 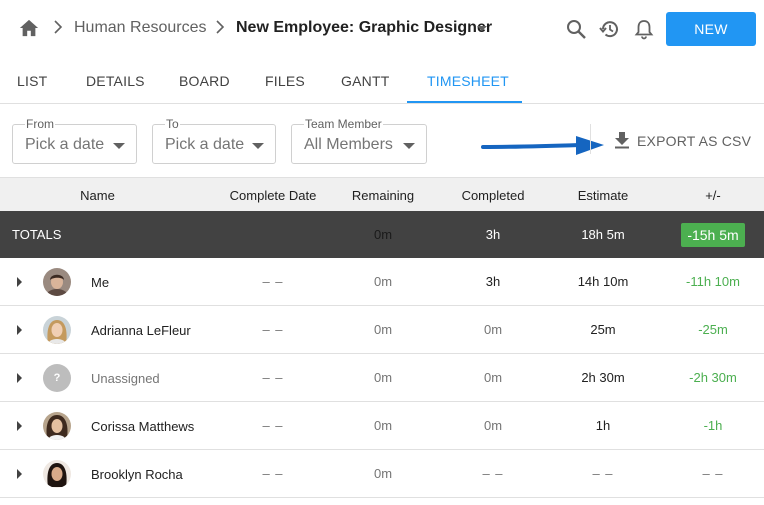 What do you see at coordinates (603, 377) in the screenshot?
I see `estimate-cell: 2h 30m` at bounding box center [603, 377].